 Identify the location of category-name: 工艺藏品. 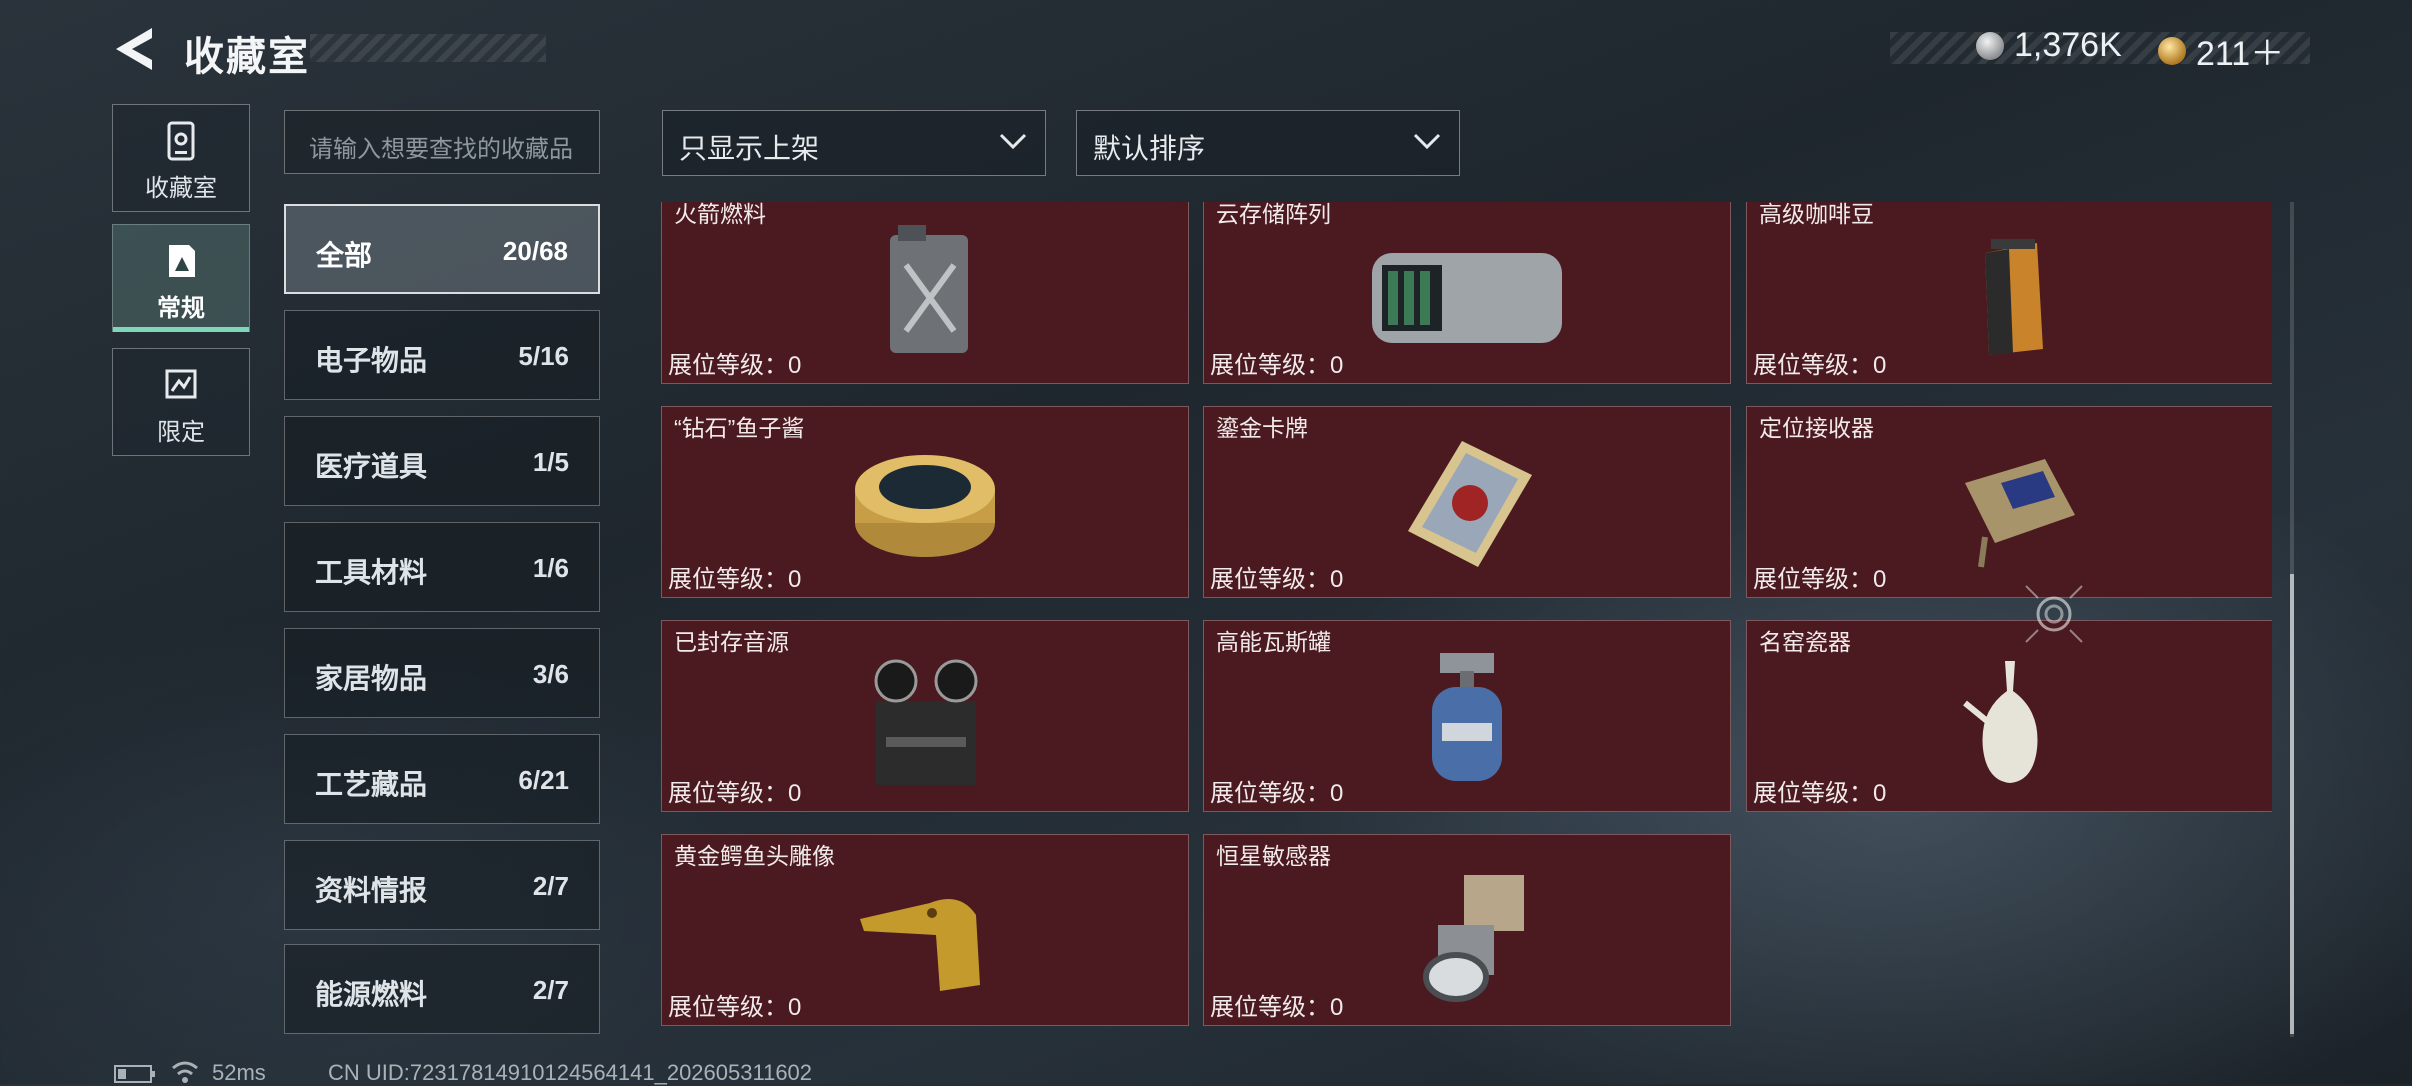
(371, 784).